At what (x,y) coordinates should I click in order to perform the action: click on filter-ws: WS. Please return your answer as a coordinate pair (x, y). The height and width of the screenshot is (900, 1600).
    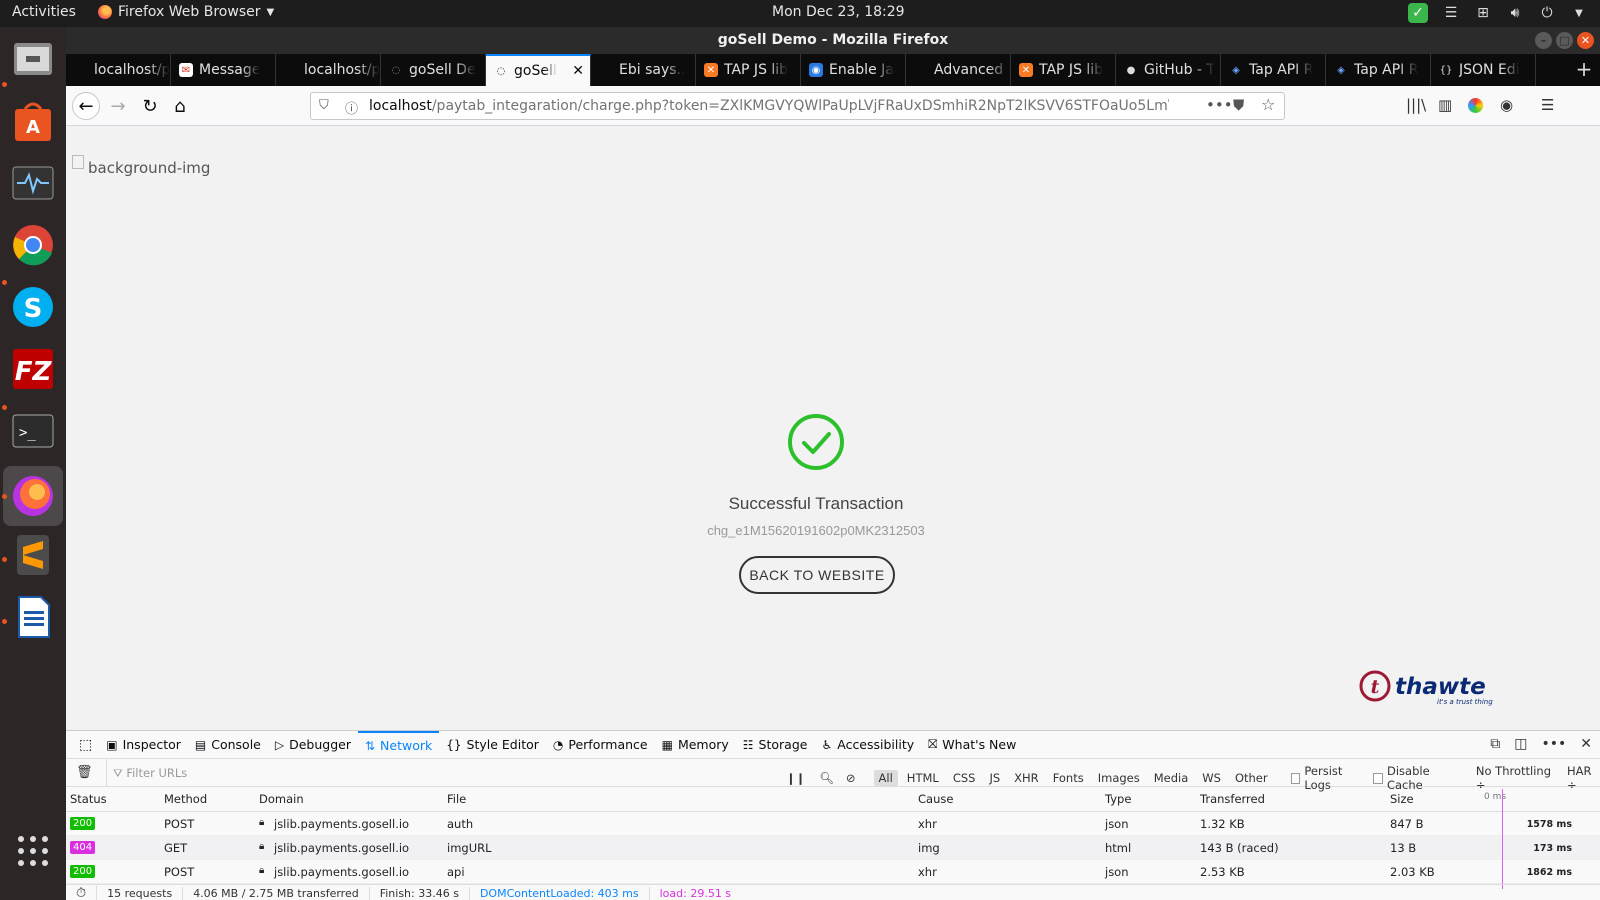
    Looking at the image, I should click on (1211, 778).